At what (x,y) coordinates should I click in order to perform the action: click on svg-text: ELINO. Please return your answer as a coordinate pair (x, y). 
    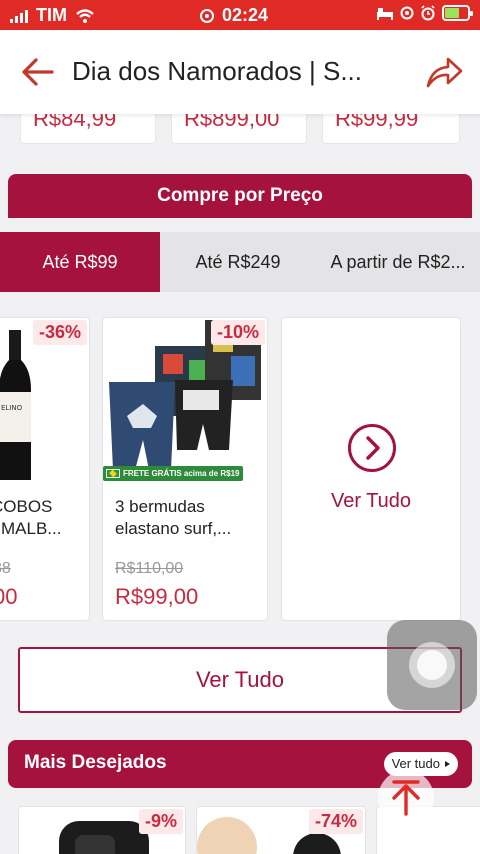
    Looking at the image, I should click on (12, 408).